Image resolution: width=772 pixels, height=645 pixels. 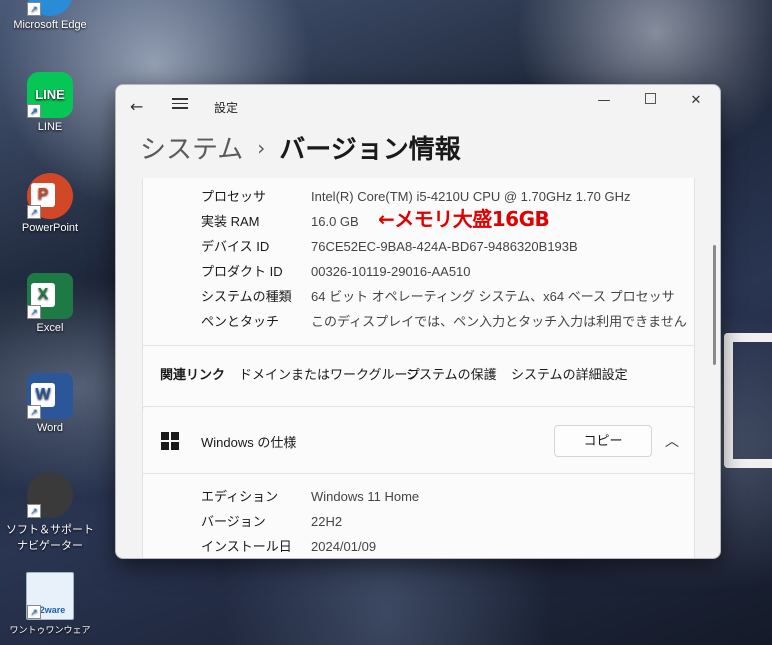 What do you see at coordinates (249, 442) in the screenshot?
I see `windows-spec-title: Windows の仕様` at bounding box center [249, 442].